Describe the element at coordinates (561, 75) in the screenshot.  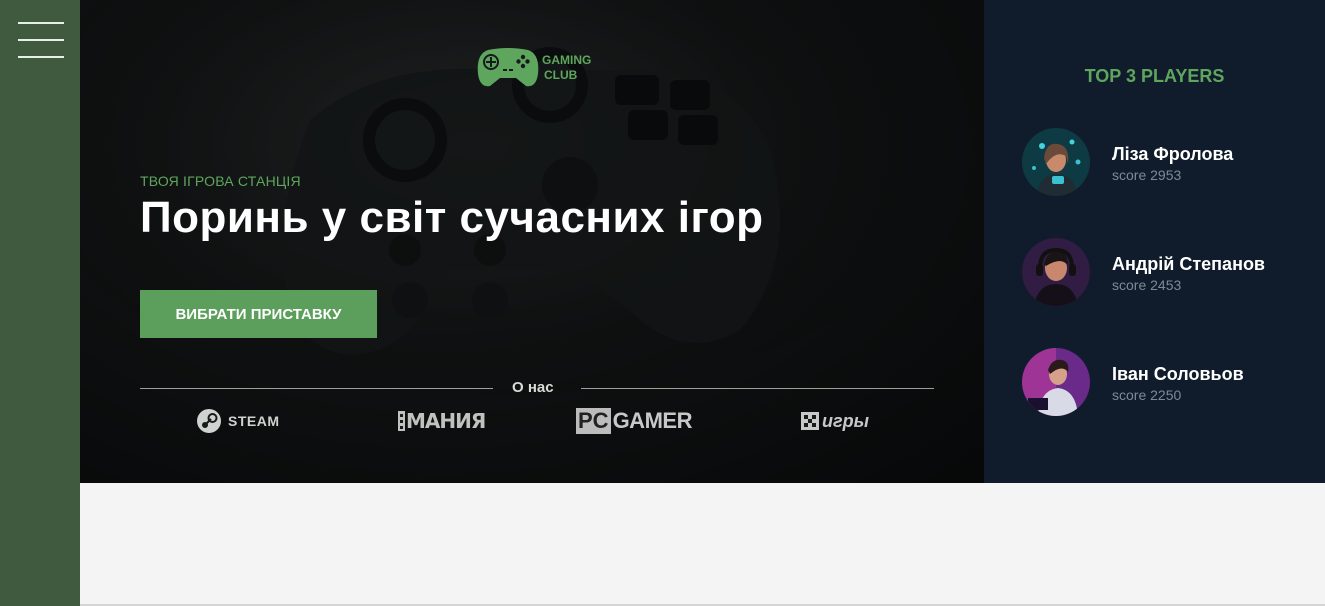
I see `logo-text-line2: CLUB` at that location.